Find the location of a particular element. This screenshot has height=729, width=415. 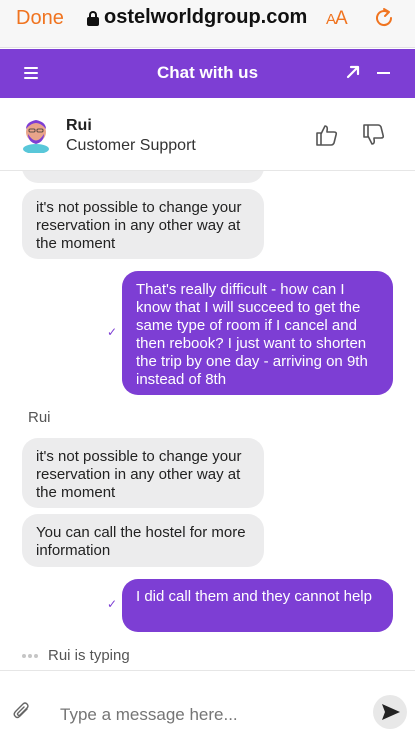

thumbs-up-icon is located at coordinates (327, 135).